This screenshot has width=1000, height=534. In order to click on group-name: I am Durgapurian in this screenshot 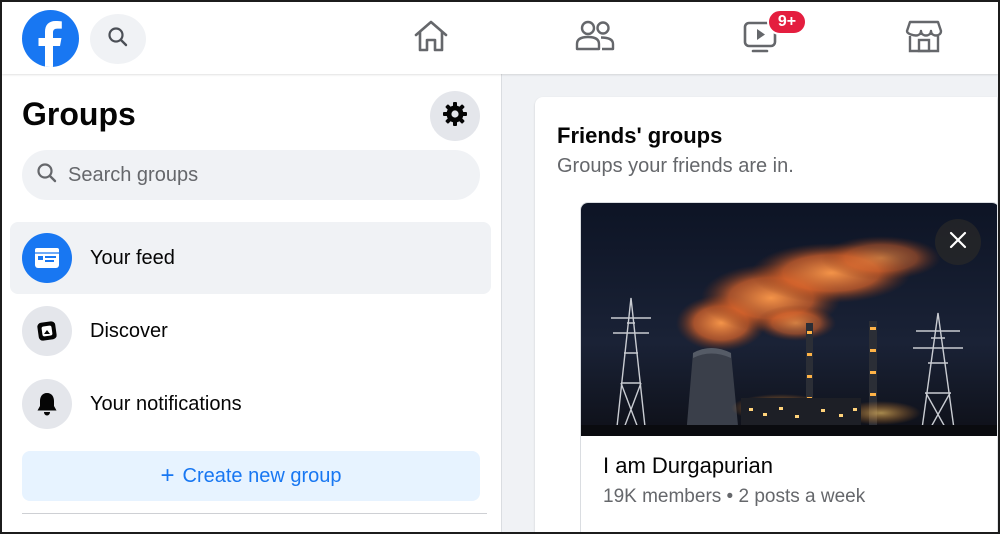, I will do `click(688, 466)`.